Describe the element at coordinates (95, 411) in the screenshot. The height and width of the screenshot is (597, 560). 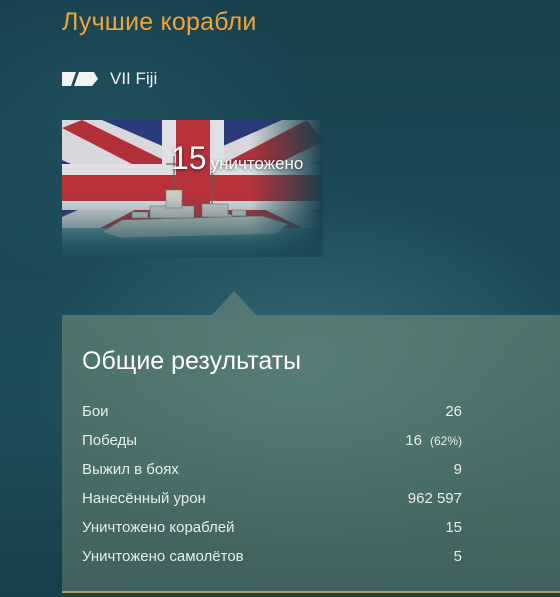
I see `stat-label: Бои` at that location.